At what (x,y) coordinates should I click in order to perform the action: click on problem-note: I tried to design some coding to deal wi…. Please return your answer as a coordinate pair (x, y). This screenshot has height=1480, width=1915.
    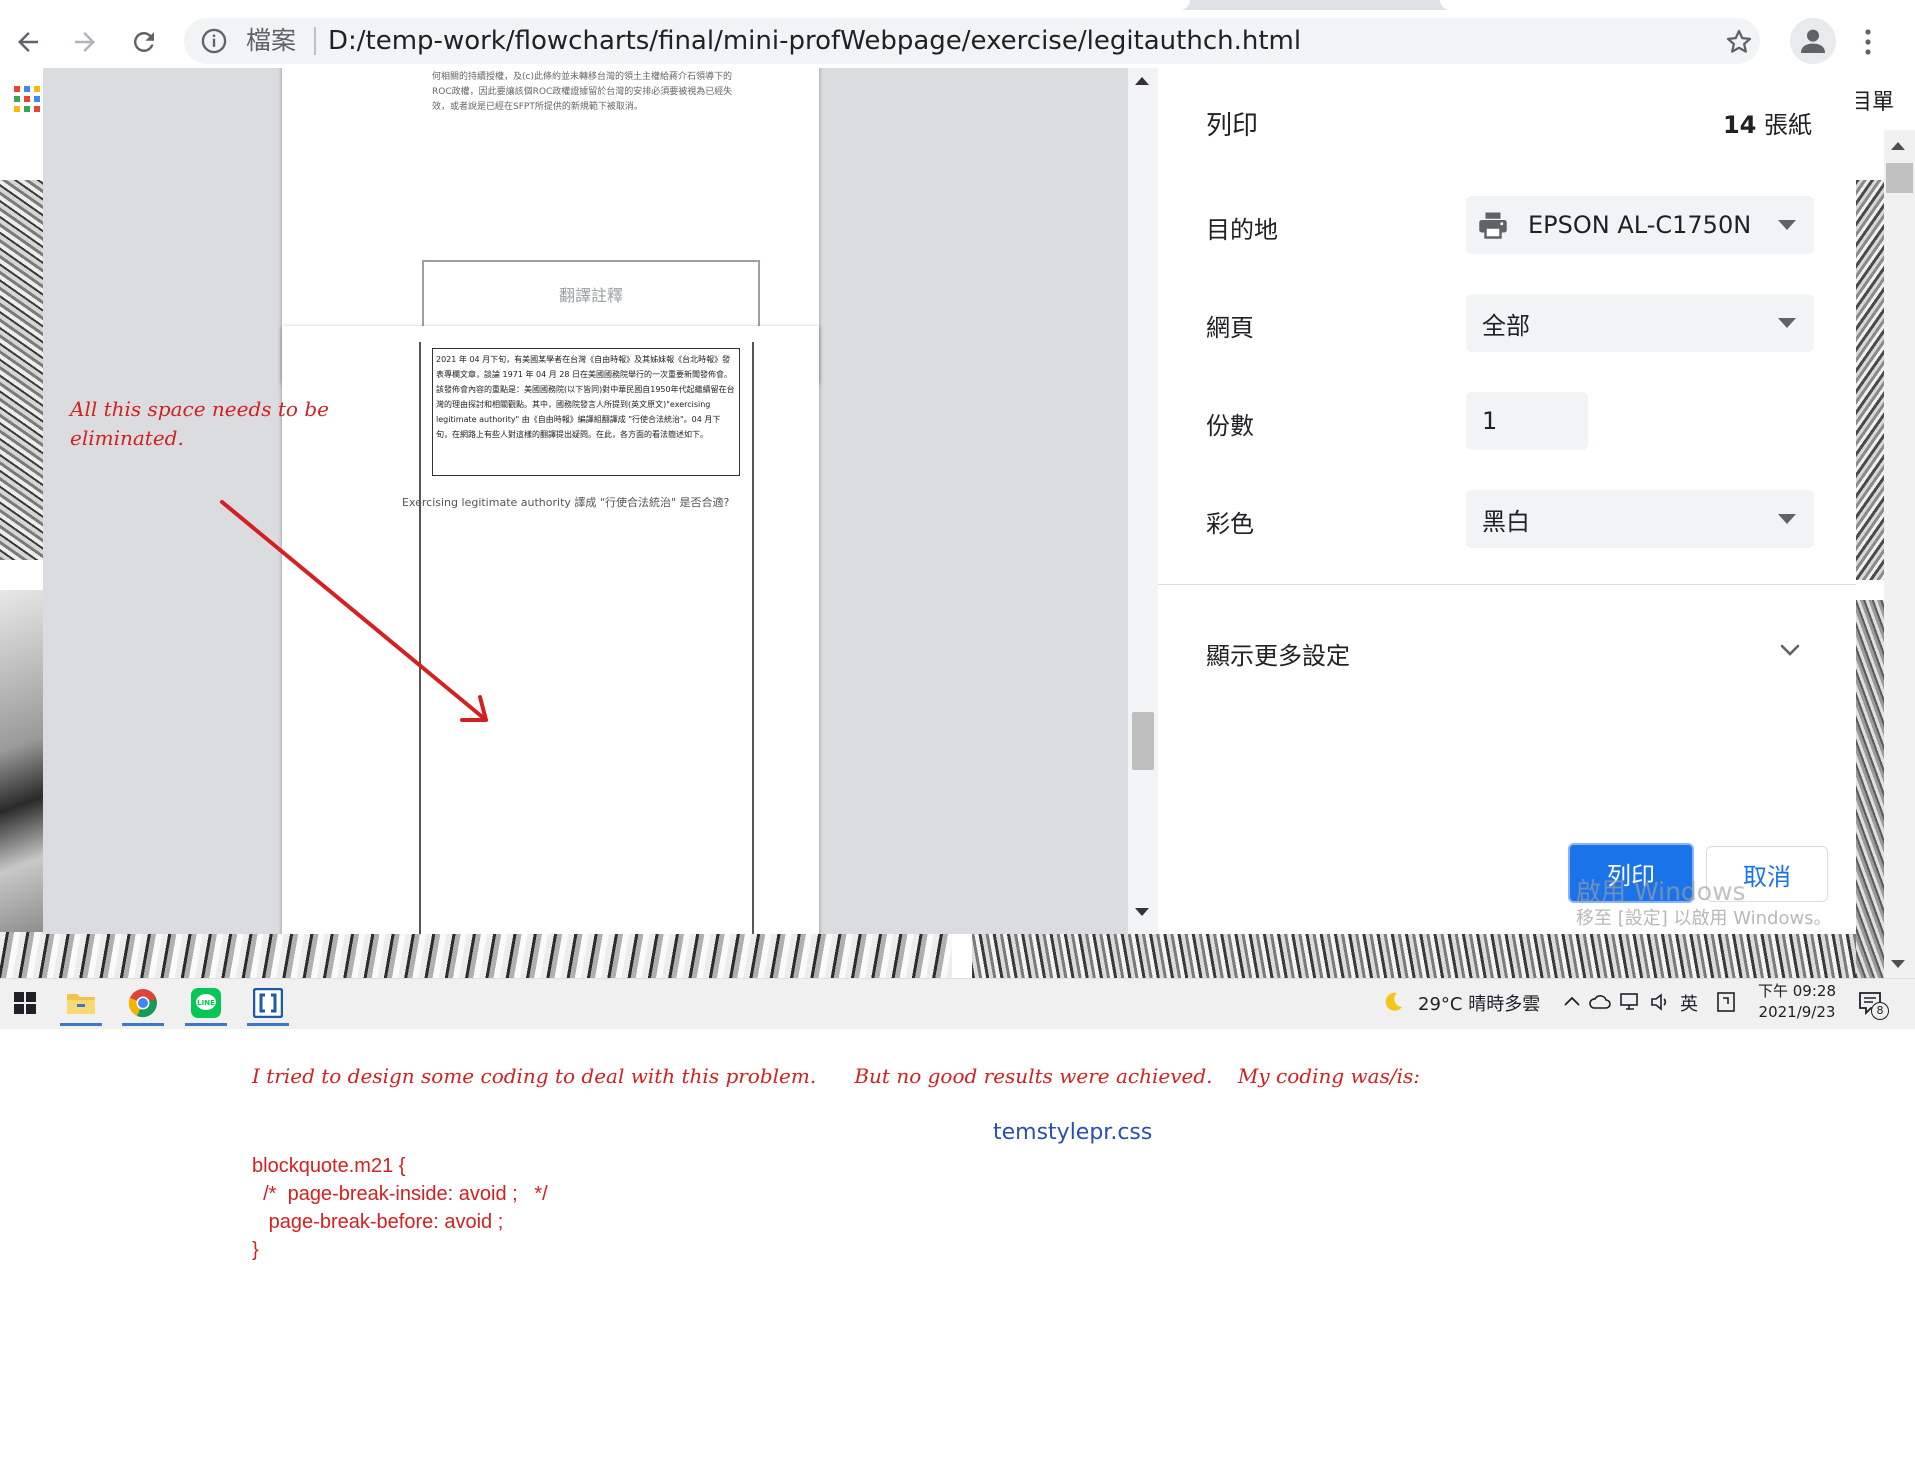
    Looking at the image, I should click on (836, 1076).